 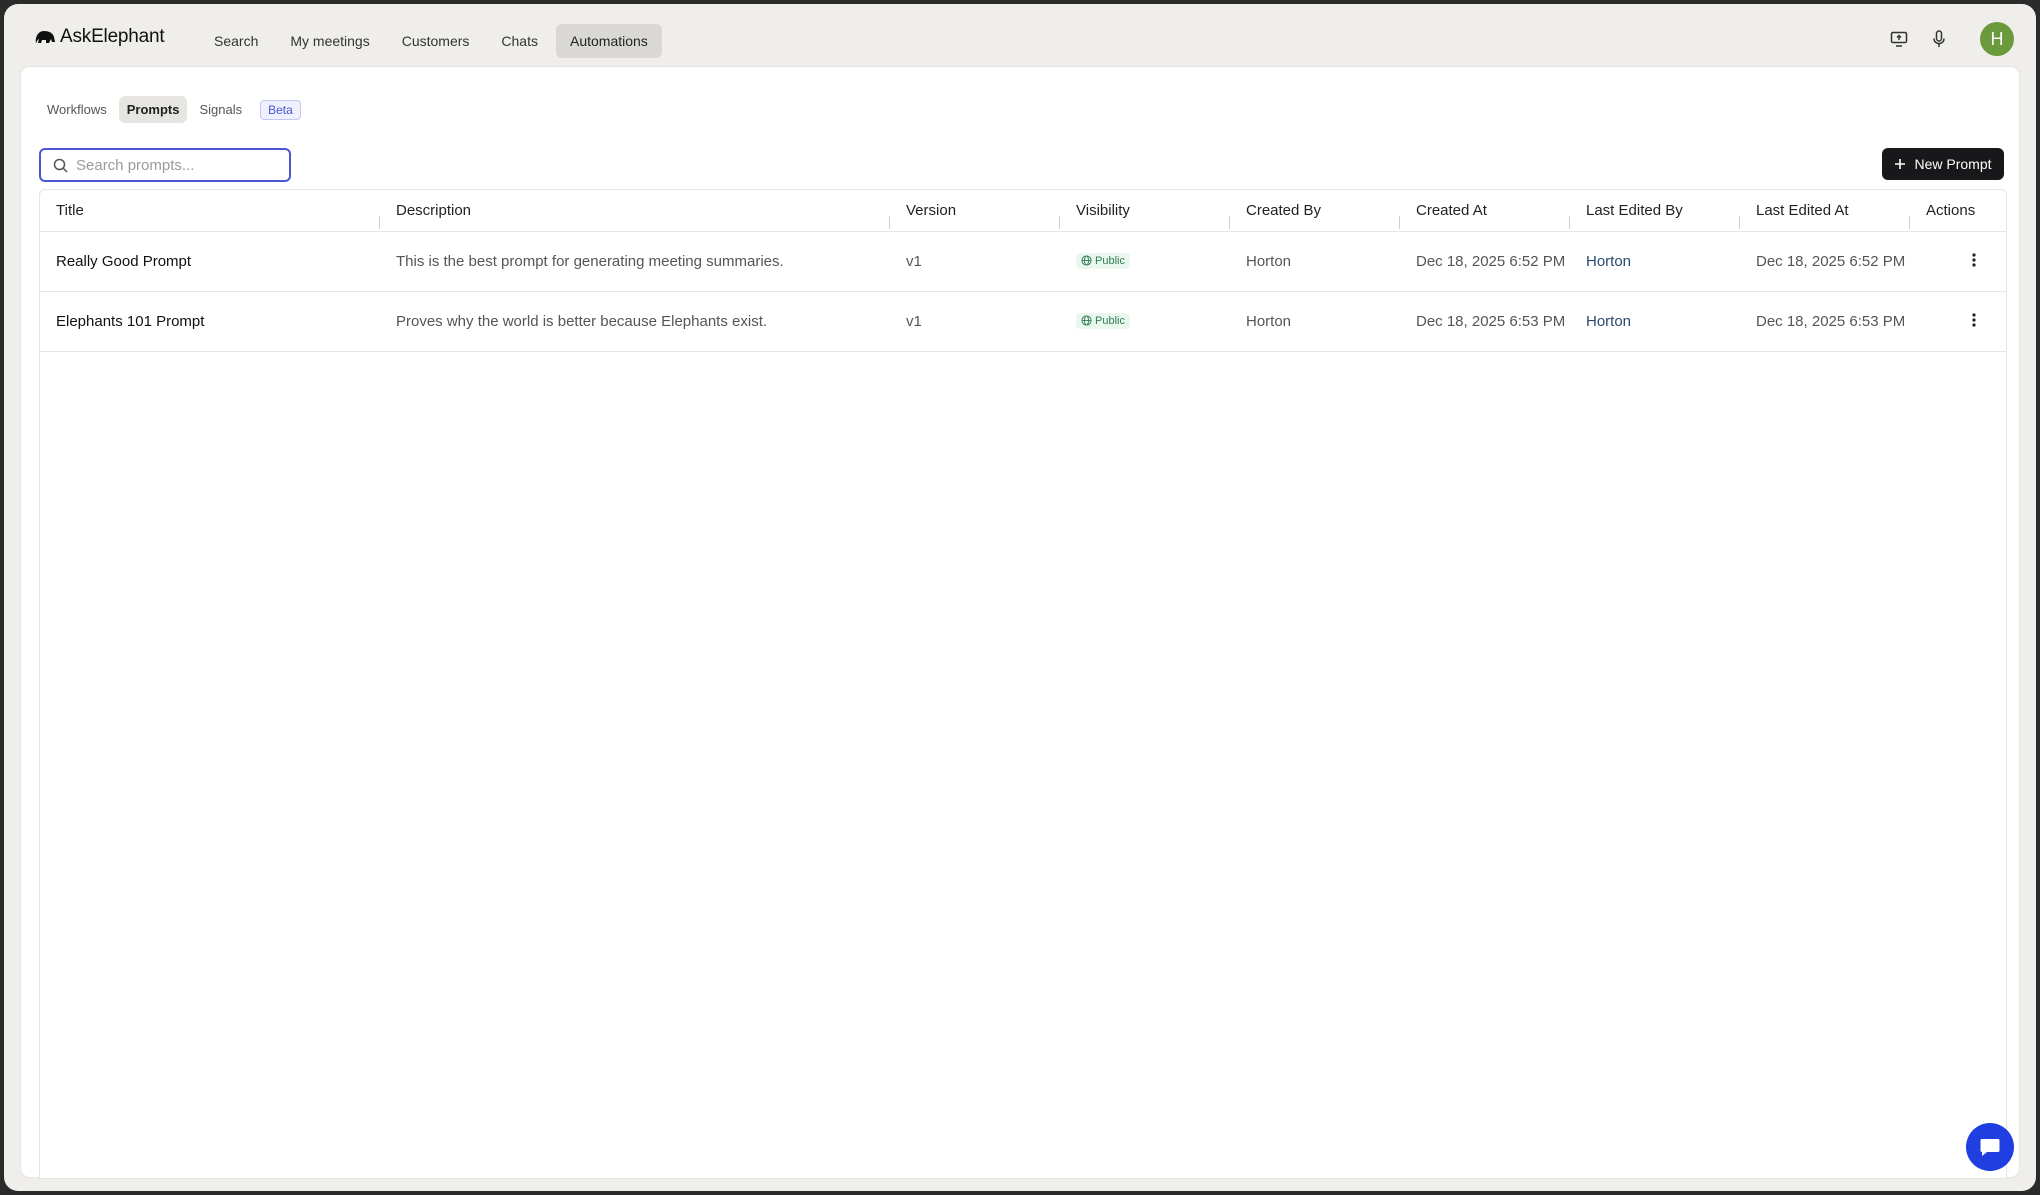 I want to click on row-created-at: Dec 18, 2025 6:52 PM, so click(x=1491, y=261).